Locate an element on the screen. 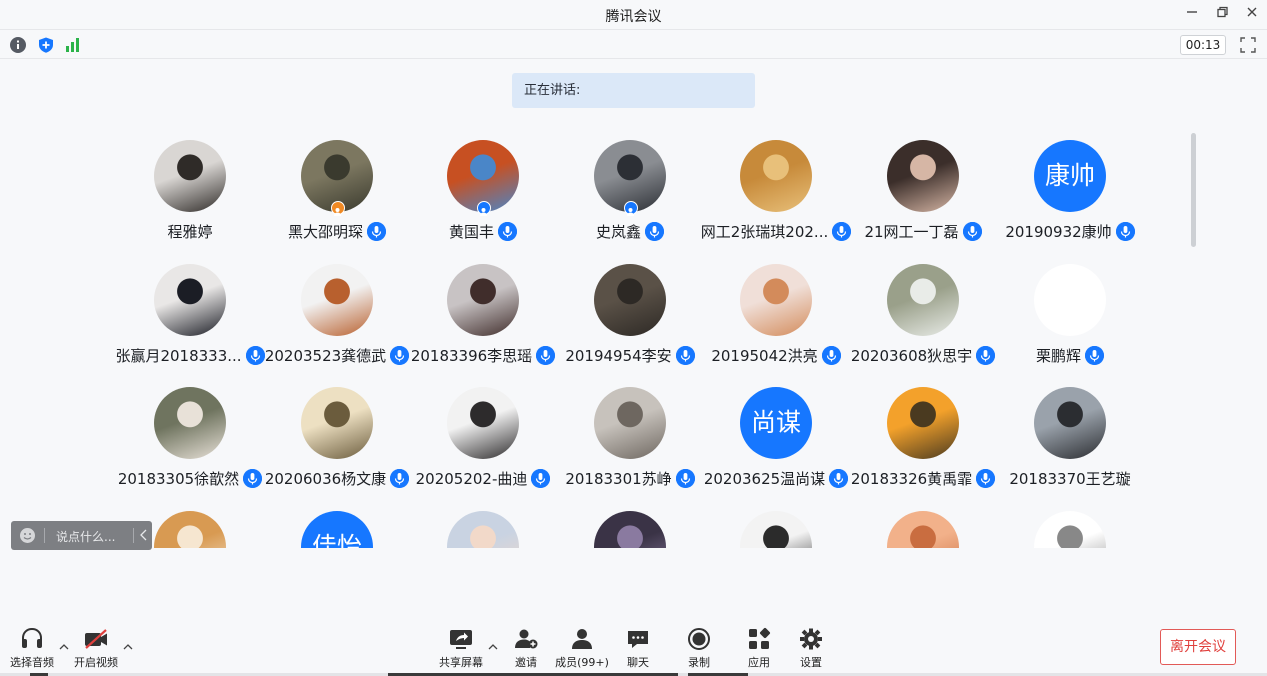 This screenshot has width=1267, height=676. minimize-icon is located at coordinates (1192, 15).